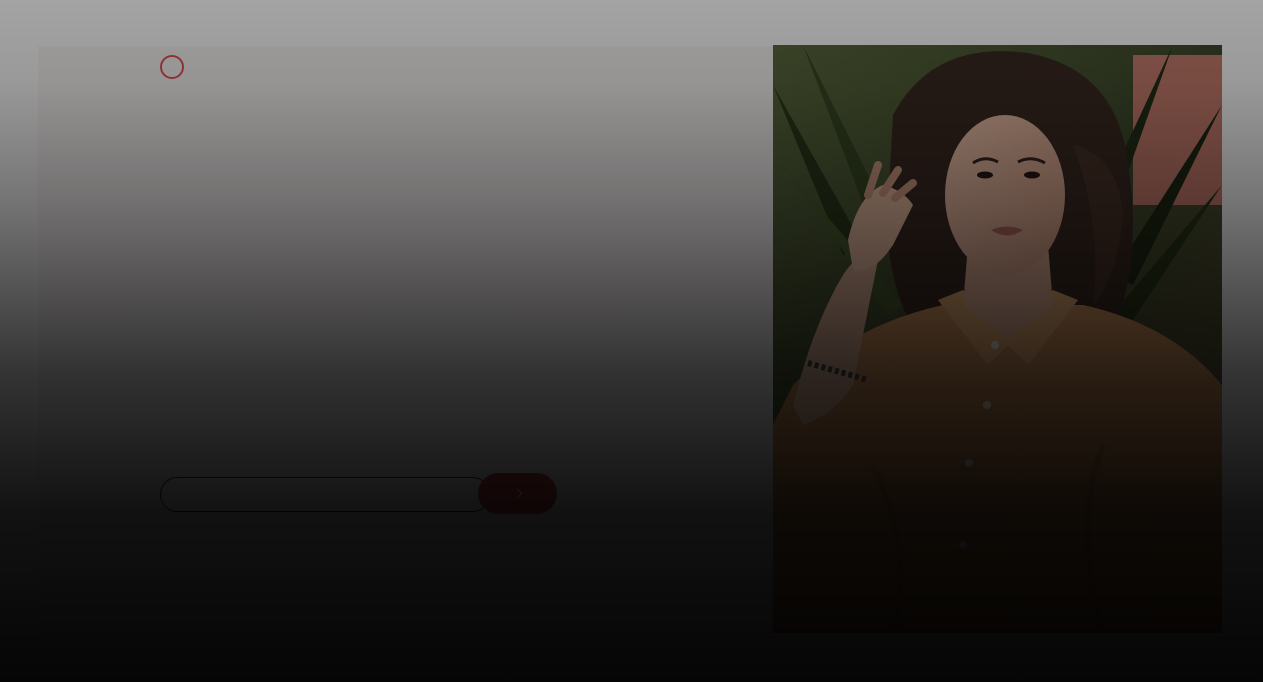  I want to click on submit-button, so click(517, 493).